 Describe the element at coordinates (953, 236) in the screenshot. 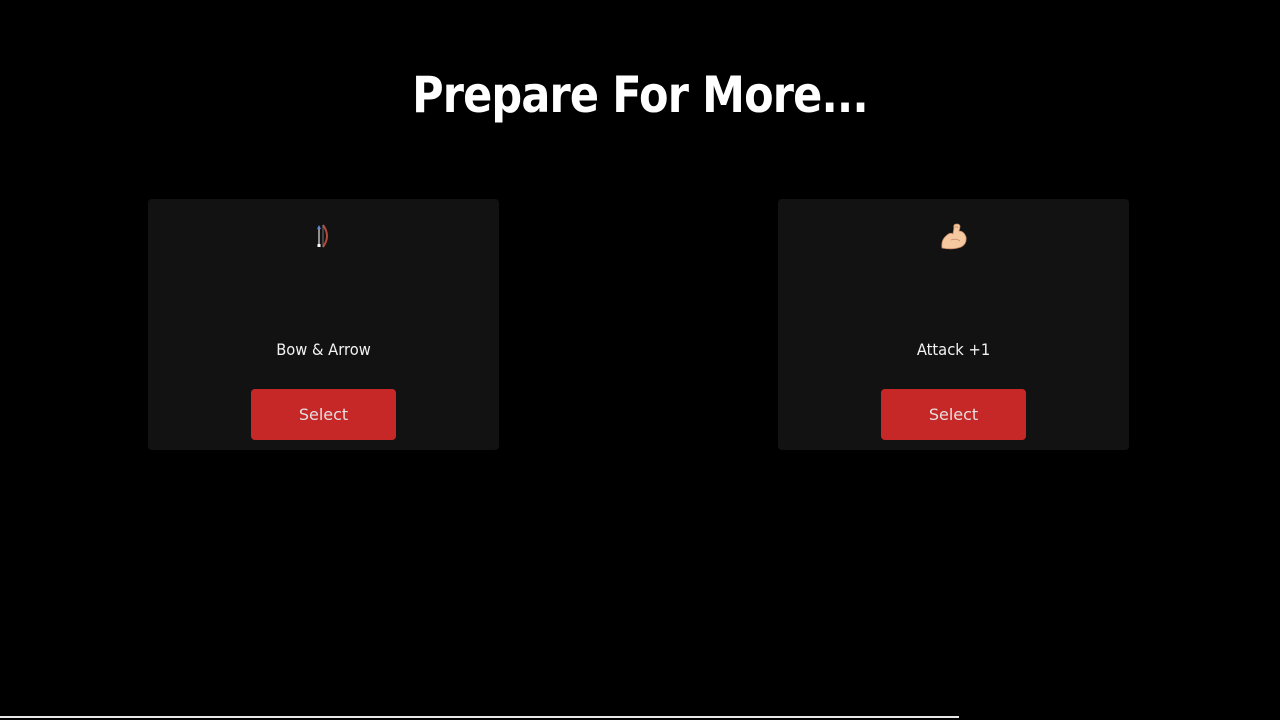

I see `flexed-biceps-icon` at that location.